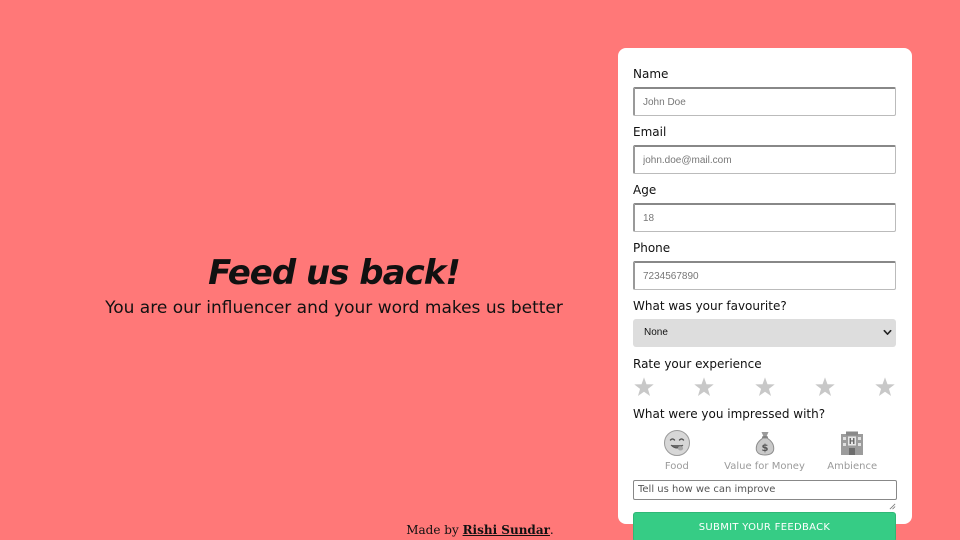  Describe the element at coordinates (887, 332) in the screenshot. I see `chevron-down-icon` at that location.